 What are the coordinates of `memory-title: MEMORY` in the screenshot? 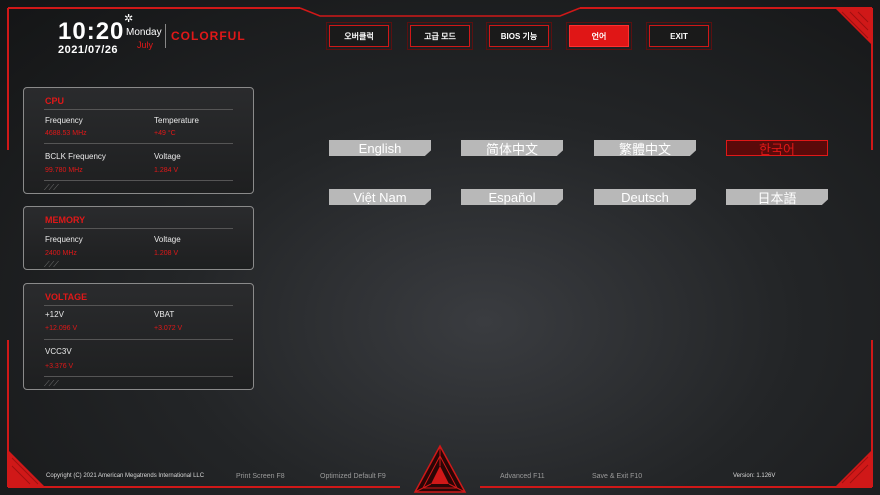 It's located at (65, 220).